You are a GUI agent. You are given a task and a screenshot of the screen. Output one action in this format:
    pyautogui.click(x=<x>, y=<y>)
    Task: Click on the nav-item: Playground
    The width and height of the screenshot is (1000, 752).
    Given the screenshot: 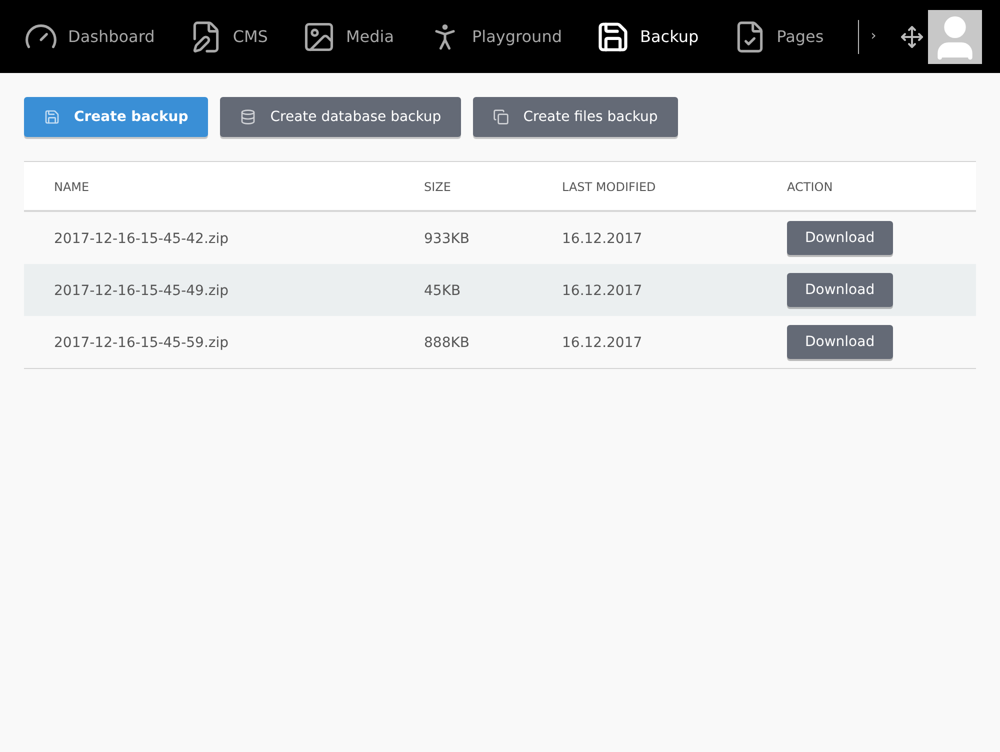 What is the action you would take?
    pyautogui.click(x=495, y=37)
    